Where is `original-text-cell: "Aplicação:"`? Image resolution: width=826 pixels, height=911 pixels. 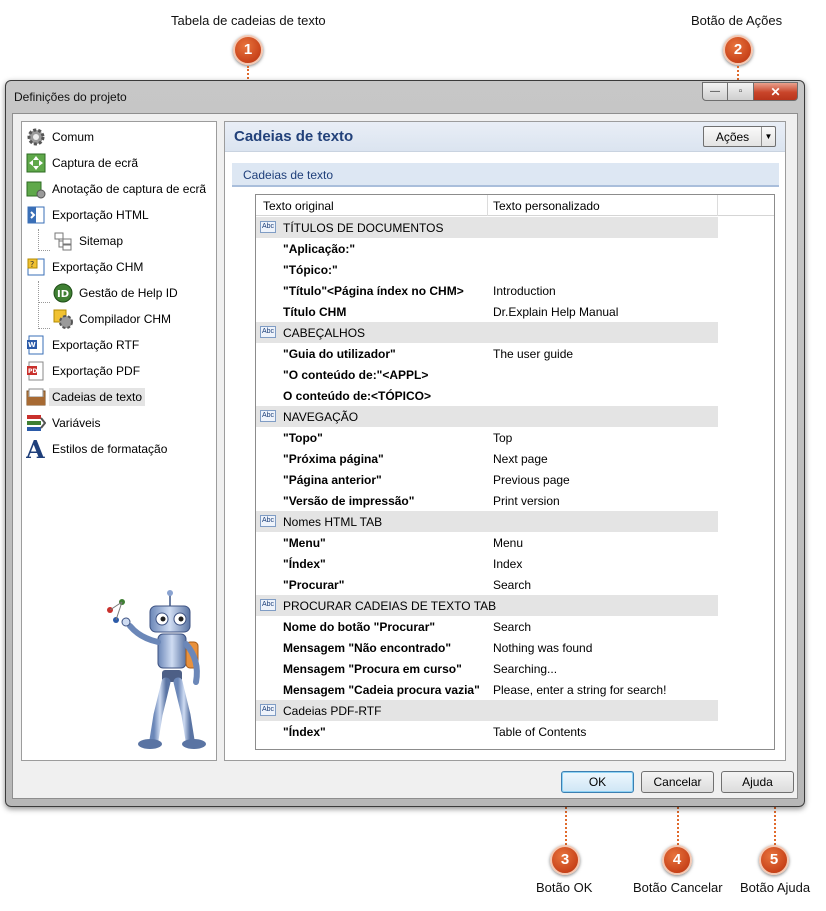
original-text-cell: "Aplicação:" is located at coordinates (319, 249).